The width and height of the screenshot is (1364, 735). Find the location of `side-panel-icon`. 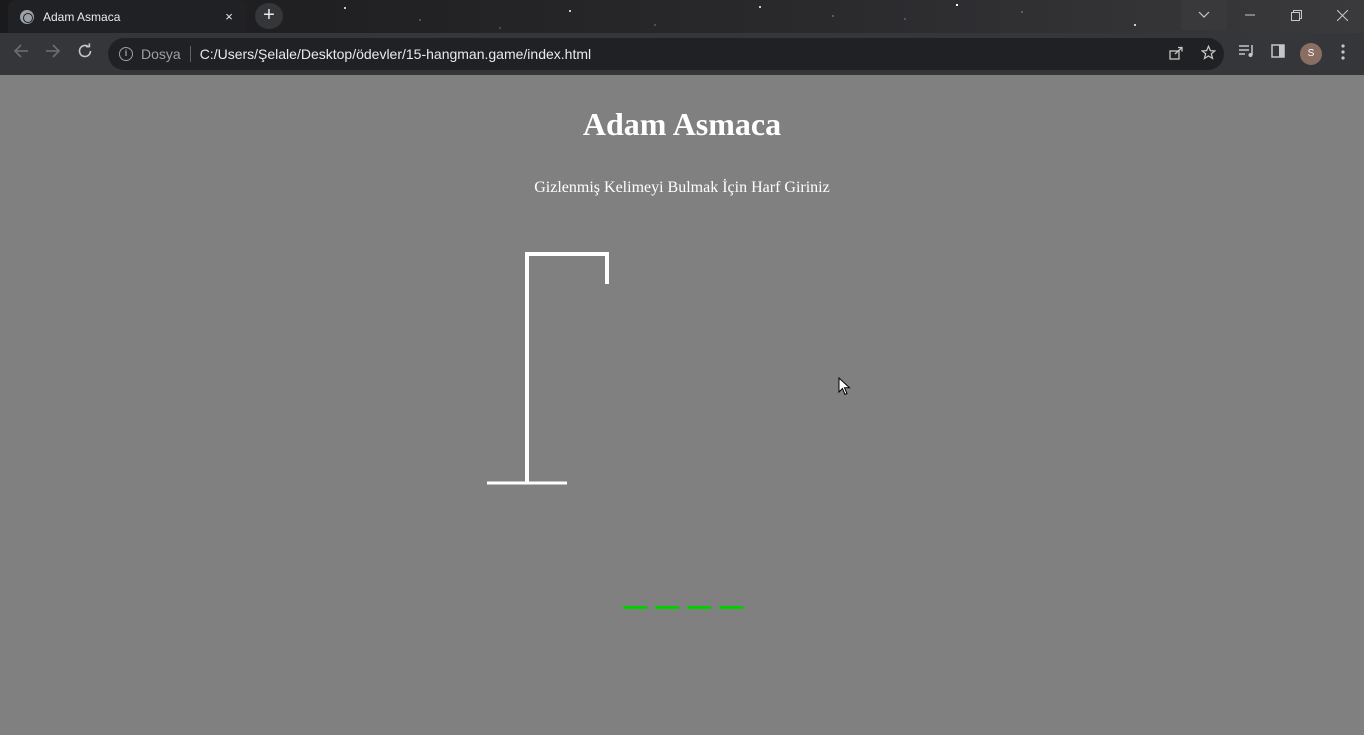

side-panel-icon is located at coordinates (1278, 52).